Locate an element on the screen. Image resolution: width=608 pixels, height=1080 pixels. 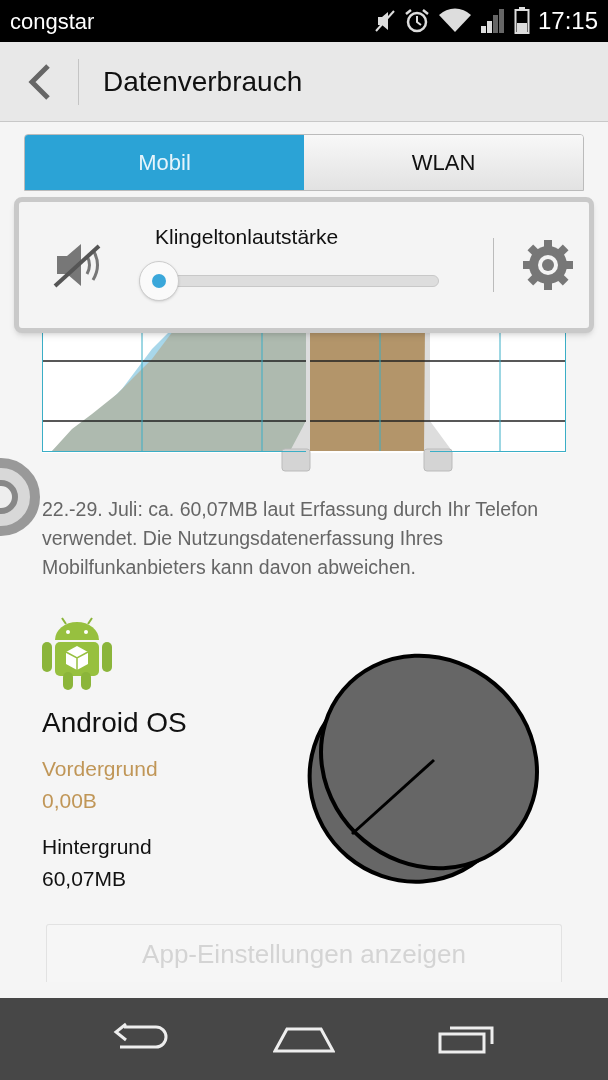
app-name: Android OS is located at coordinates (115, 723).